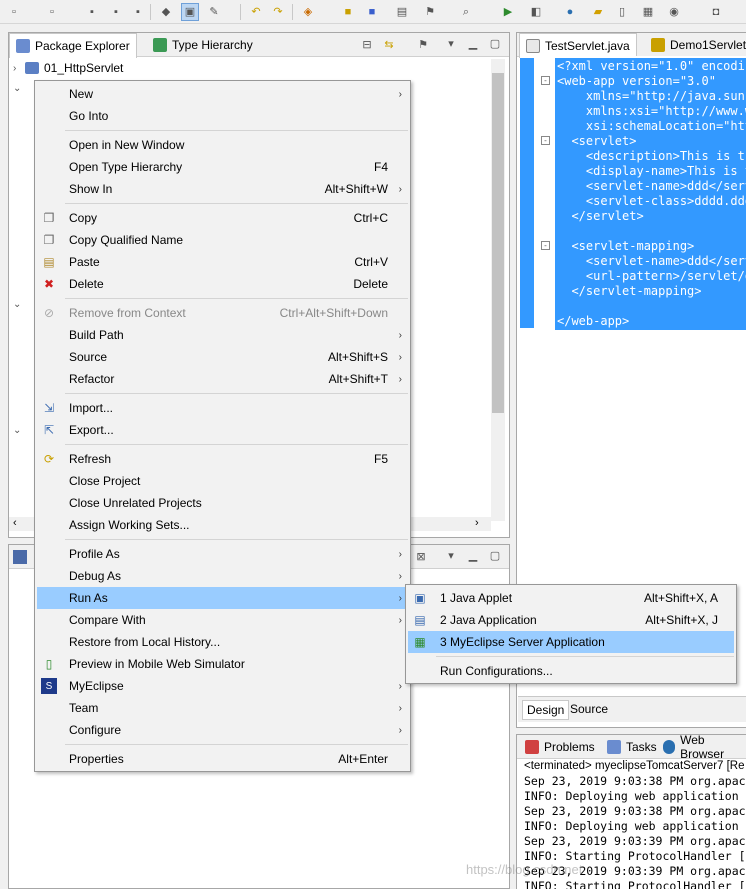  I want to click on menu-item-preview-mobile: ▯ Preview in Mobile Web Simulator, so click(222, 664).